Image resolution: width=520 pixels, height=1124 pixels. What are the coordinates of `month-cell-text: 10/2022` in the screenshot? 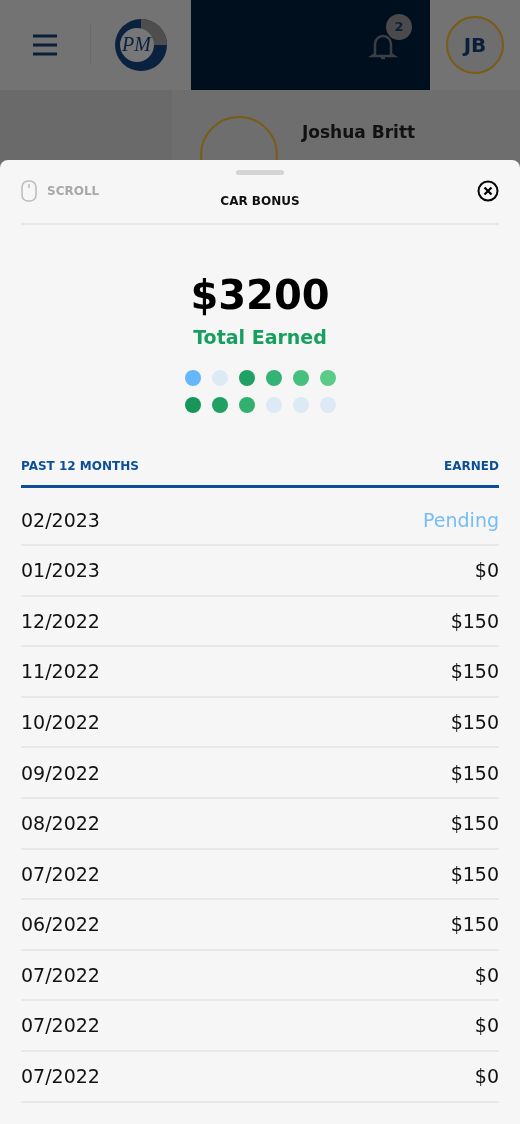 It's located at (60, 722).